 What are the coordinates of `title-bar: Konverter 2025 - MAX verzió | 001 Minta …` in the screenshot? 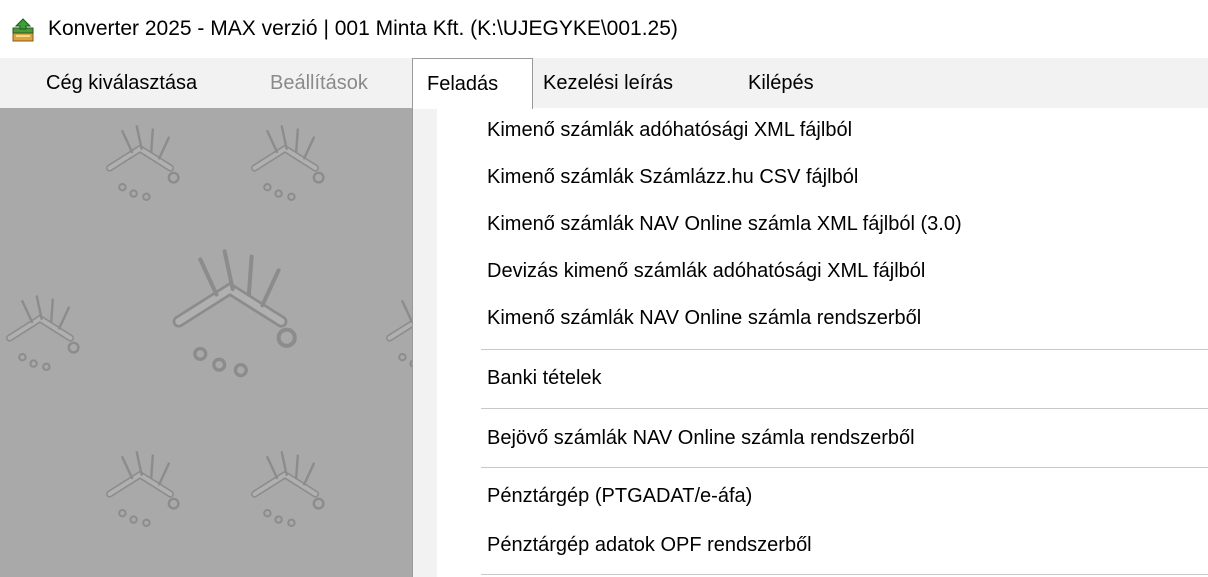 It's located at (604, 29).